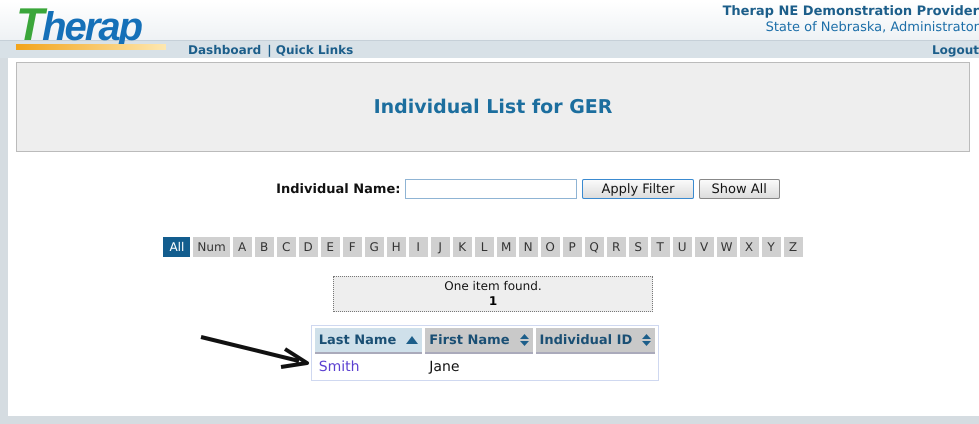 Image resolution: width=979 pixels, height=424 pixels. What do you see at coordinates (572, 247) in the screenshot?
I see `letter-tab: P` at bounding box center [572, 247].